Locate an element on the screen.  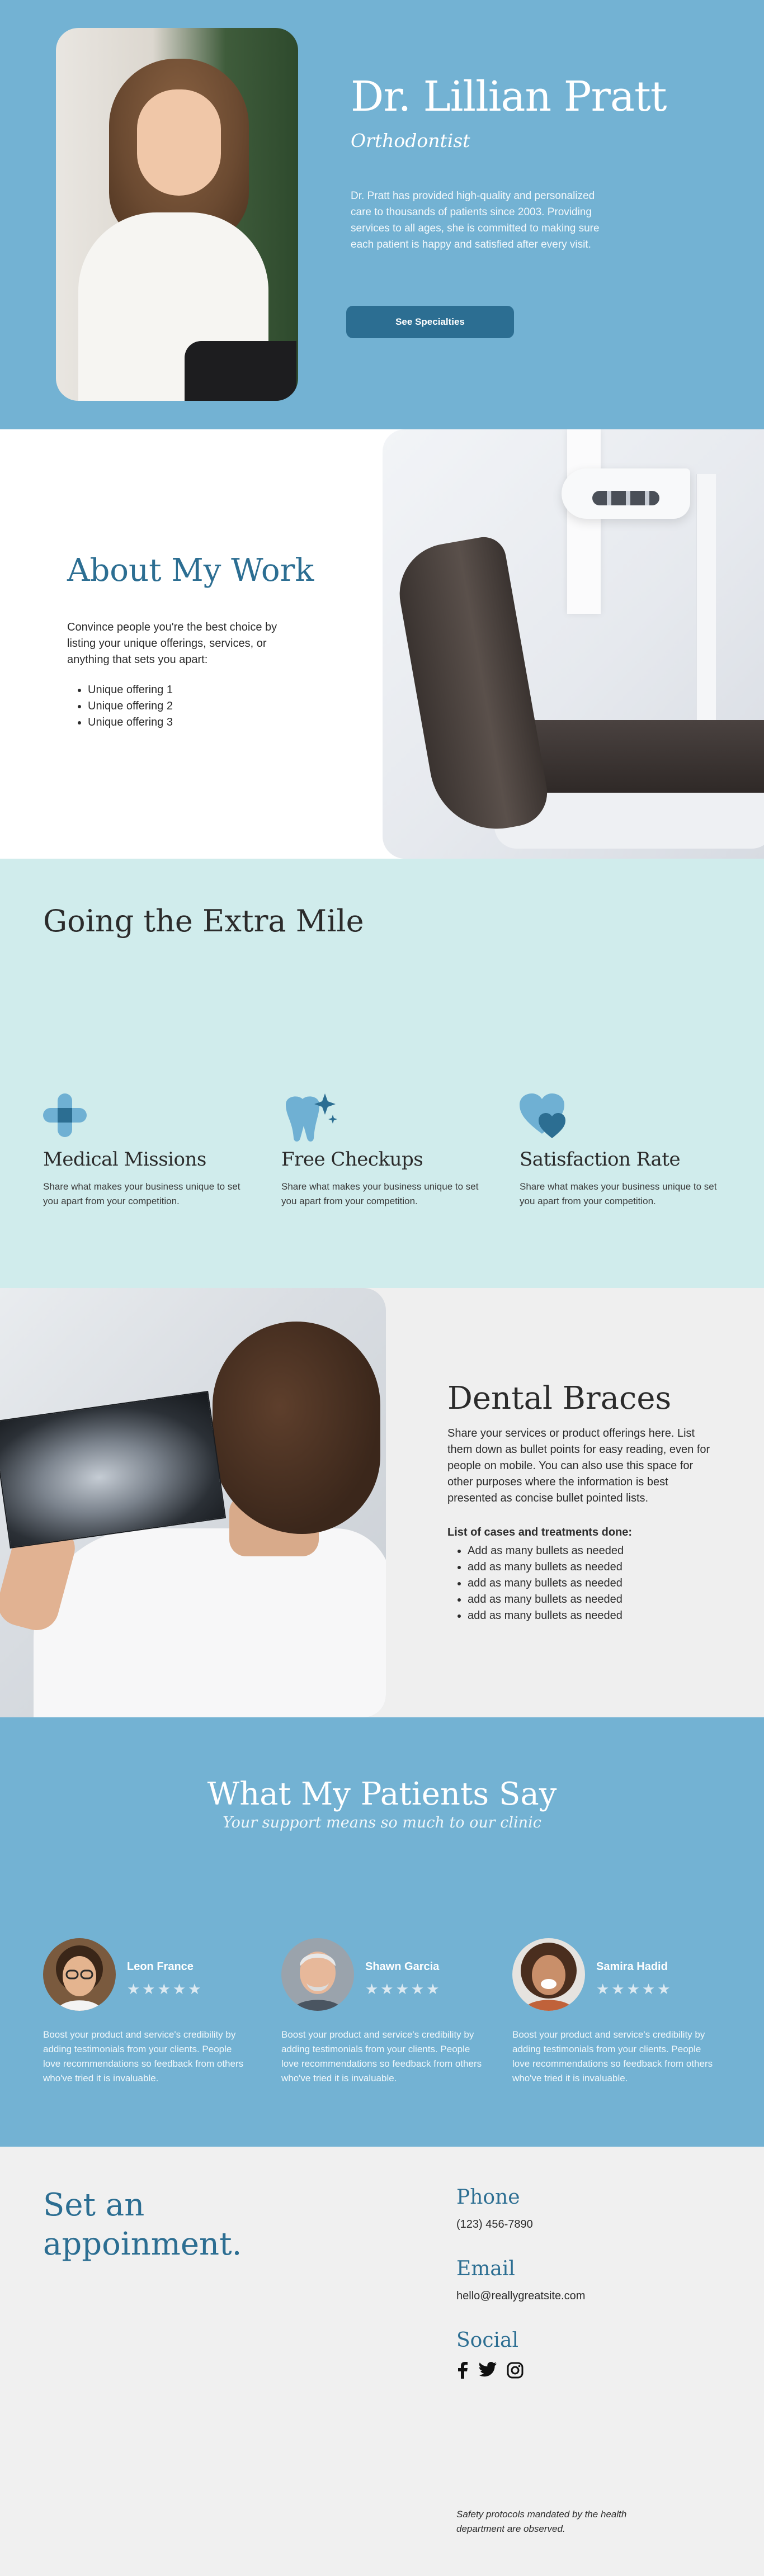
dental-chair-photo is located at coordinates (573, 644).